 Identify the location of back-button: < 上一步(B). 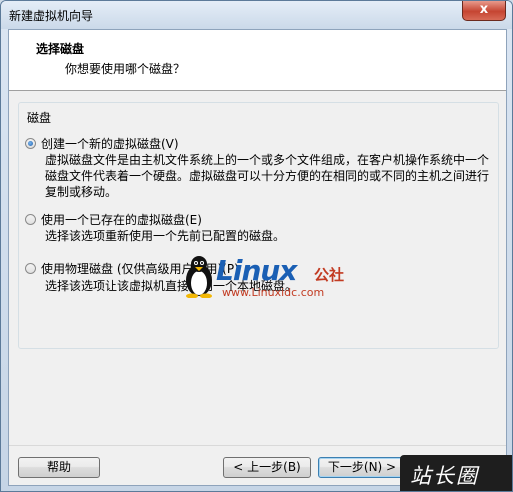
(267, 467).